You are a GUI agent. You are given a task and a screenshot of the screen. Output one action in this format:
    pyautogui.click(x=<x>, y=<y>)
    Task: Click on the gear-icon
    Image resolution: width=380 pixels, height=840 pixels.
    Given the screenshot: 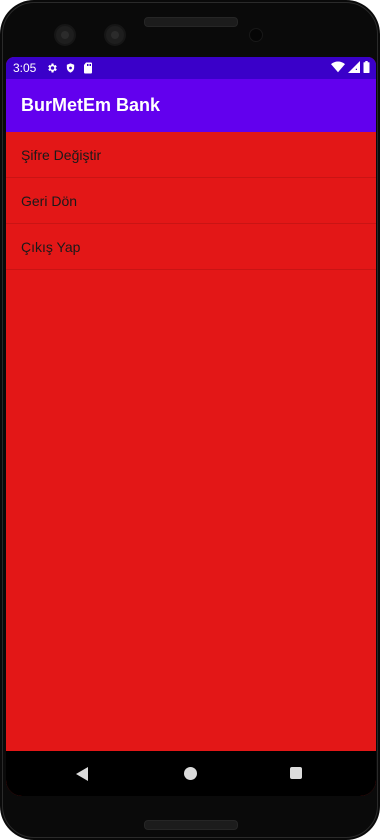 What is the action you would take?
    pyautogui.click(x=53, y=68)
    